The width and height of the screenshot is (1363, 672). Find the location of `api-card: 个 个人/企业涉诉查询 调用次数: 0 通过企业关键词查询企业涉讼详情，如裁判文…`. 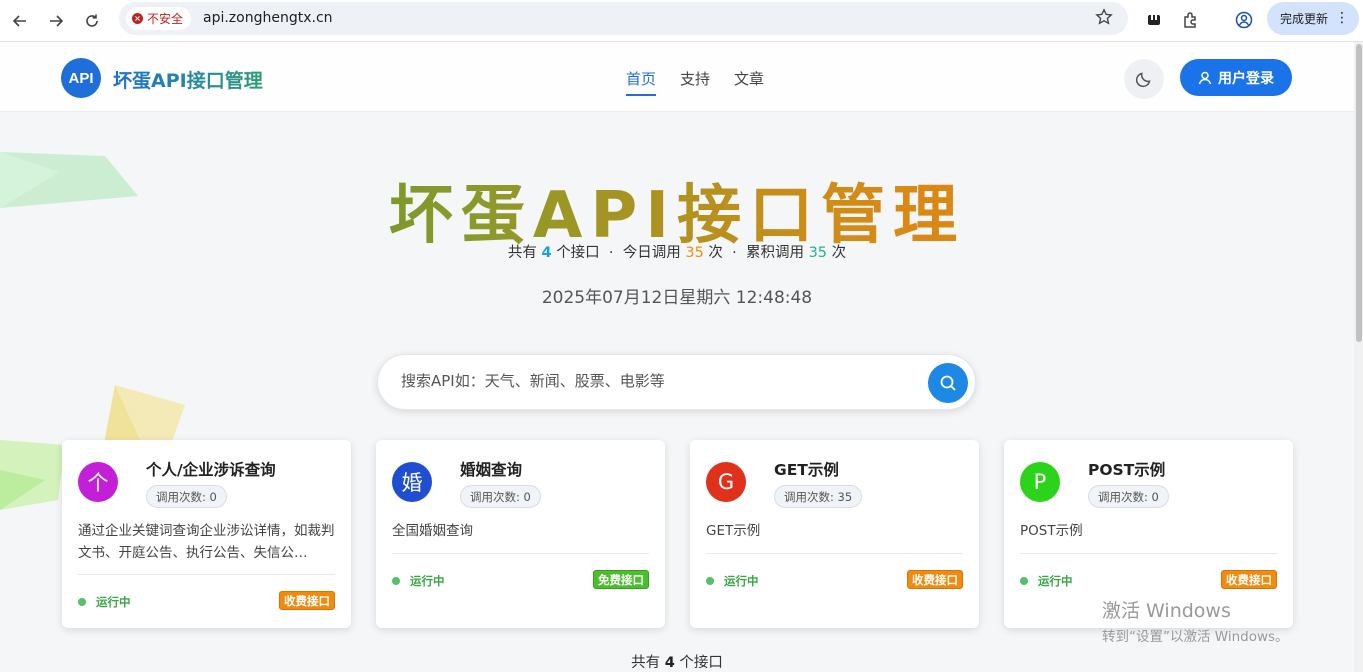

api-card: 个 个人/企业涉诉查询 调用次数: 0 通过企业关键词查询企业涉讼详情，如裁判文… is located at coordinates (206, 534).